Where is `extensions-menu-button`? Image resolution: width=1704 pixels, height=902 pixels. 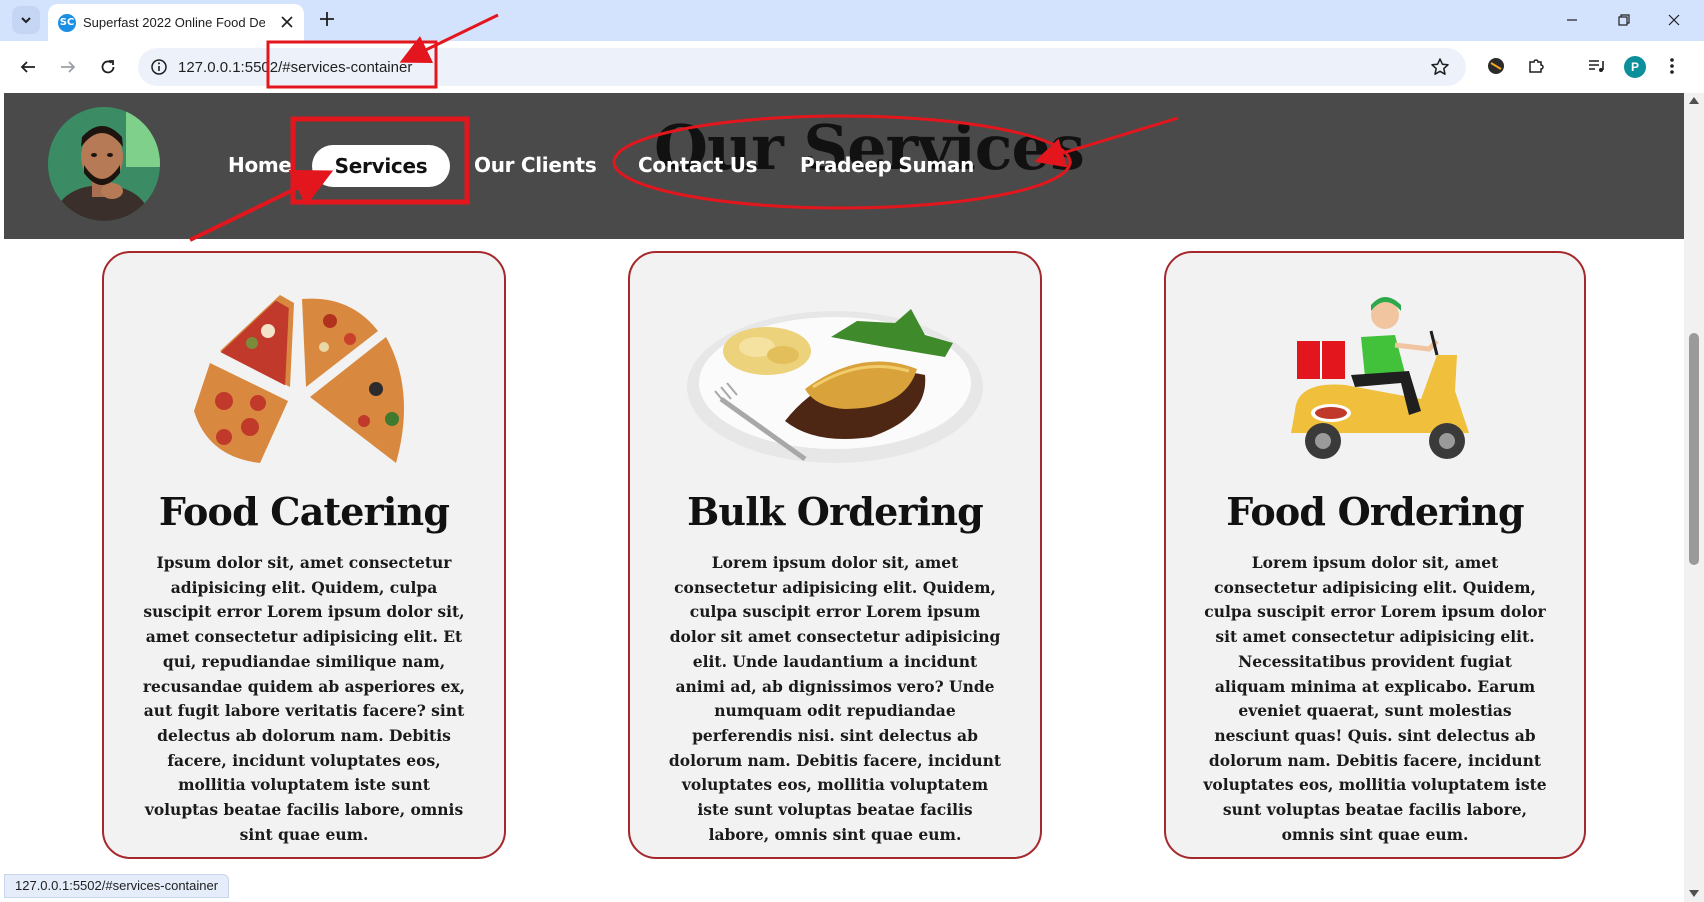
extensions-menu-button is located at coordinates (1536, 66).